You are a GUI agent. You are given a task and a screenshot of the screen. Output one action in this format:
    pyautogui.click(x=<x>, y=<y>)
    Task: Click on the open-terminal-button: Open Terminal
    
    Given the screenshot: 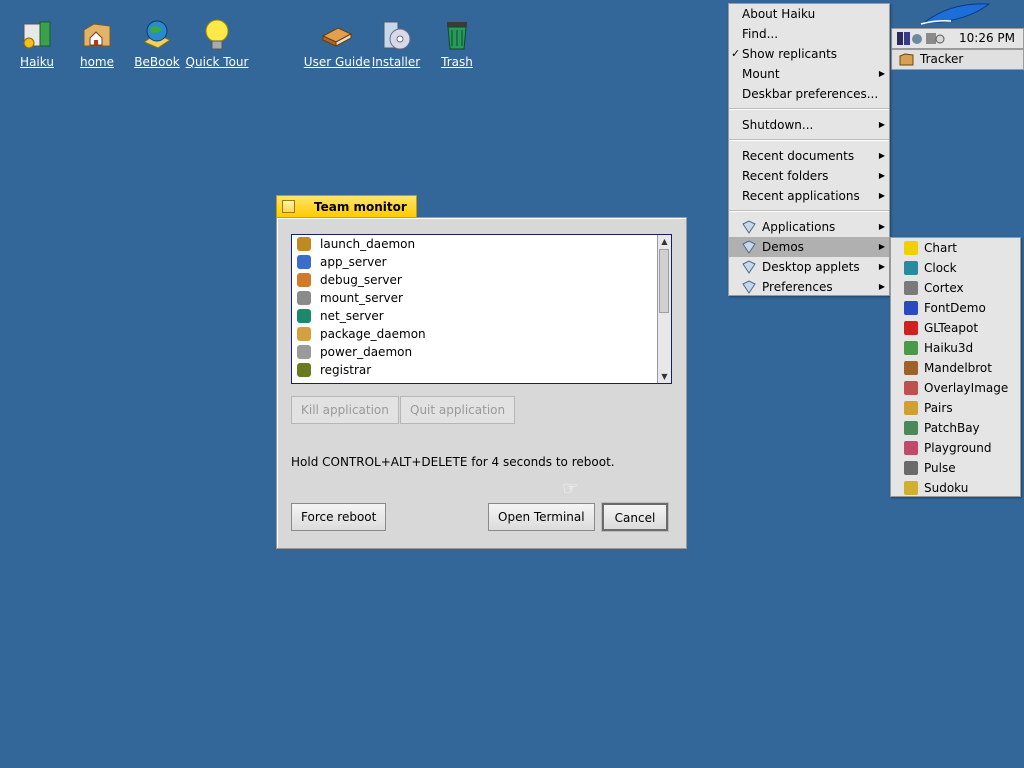 What is the action you would take?
    pyautogui.click(x=541, y=517)
    